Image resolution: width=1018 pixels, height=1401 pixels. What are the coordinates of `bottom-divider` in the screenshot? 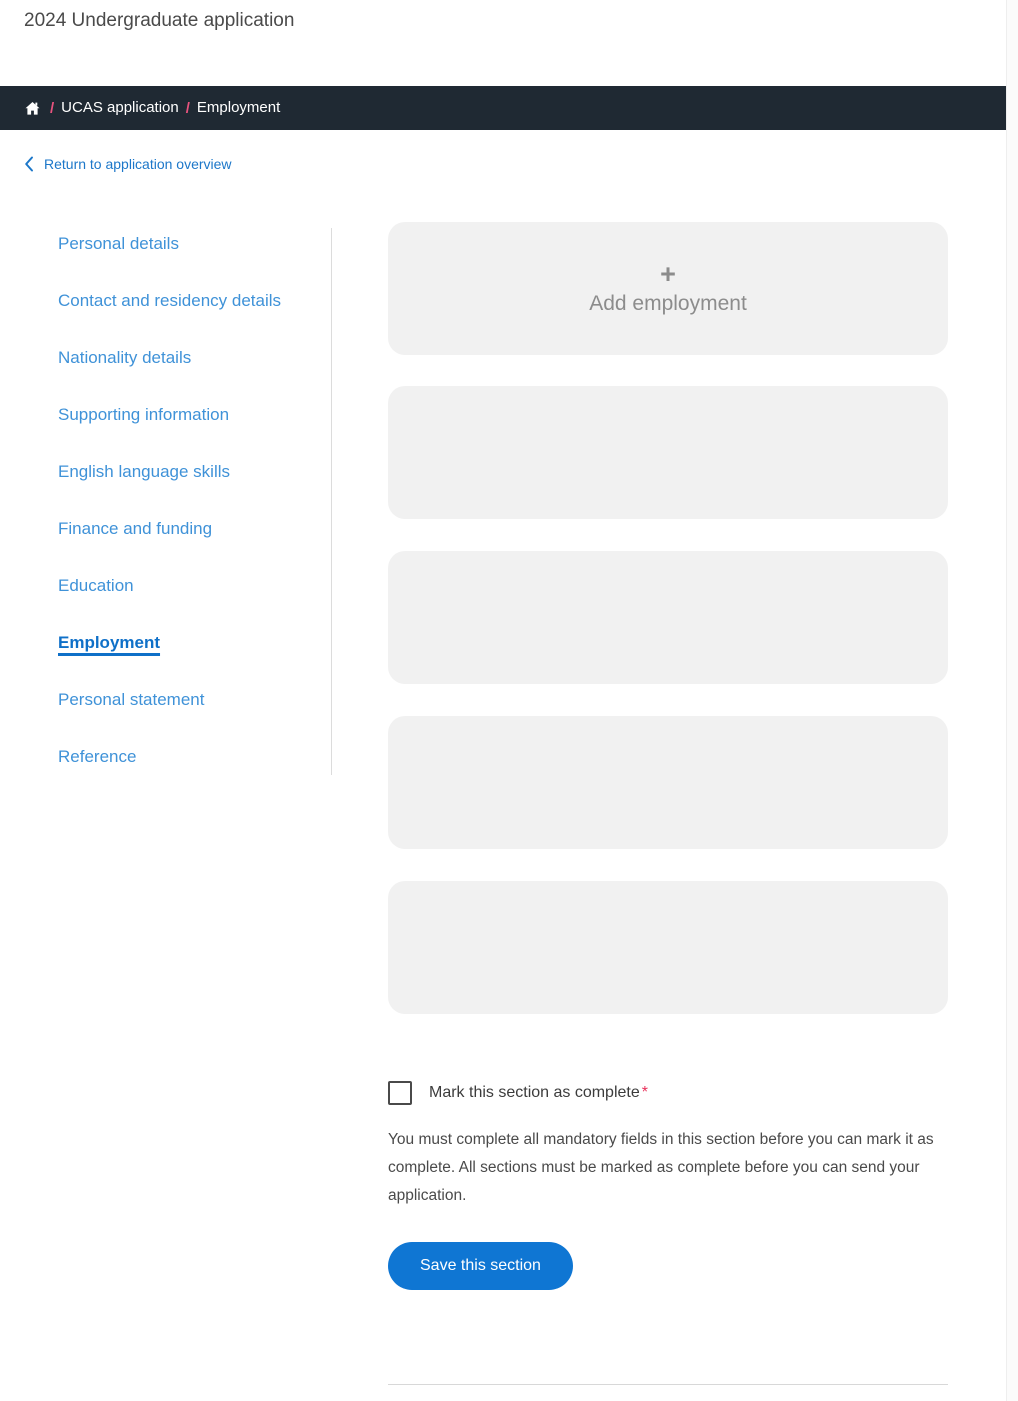 It's located at (668, 1384).